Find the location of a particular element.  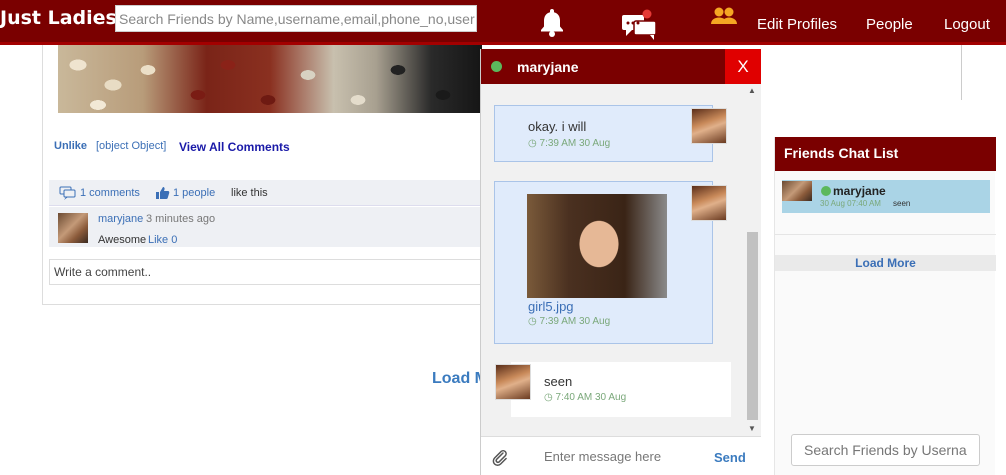

friend-name: maryjane is located at coordinates (859, 191).